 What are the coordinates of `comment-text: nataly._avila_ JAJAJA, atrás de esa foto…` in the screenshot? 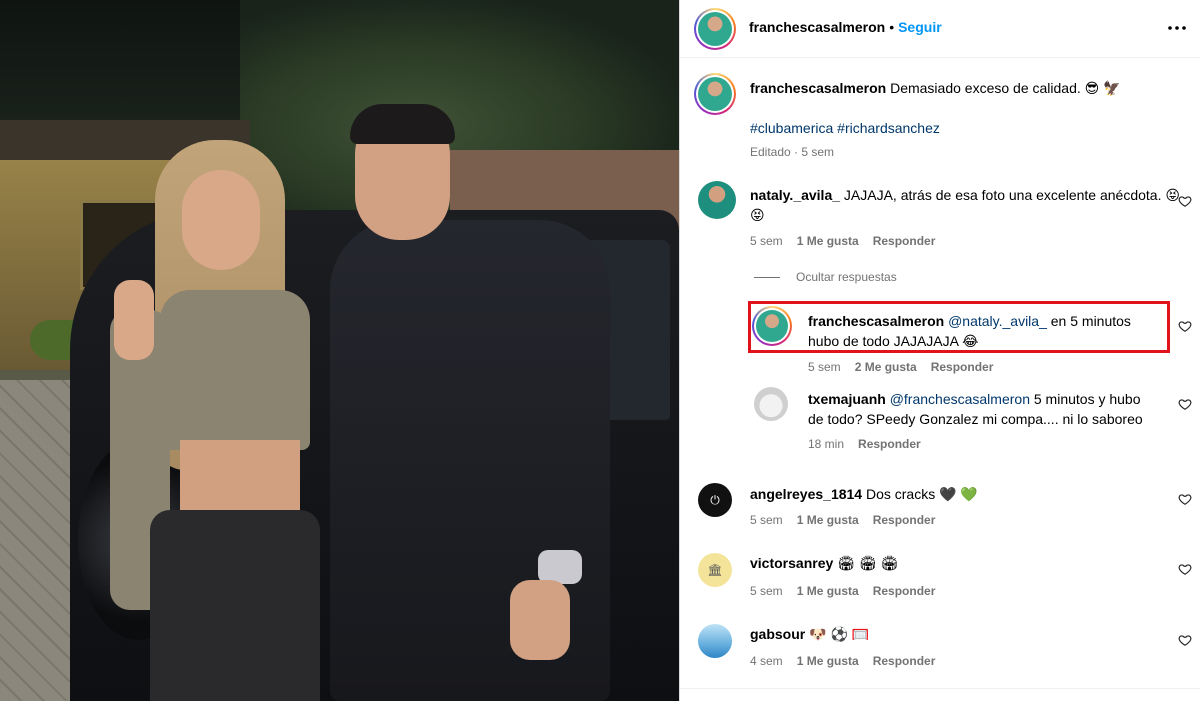 It's located at (965, 205).